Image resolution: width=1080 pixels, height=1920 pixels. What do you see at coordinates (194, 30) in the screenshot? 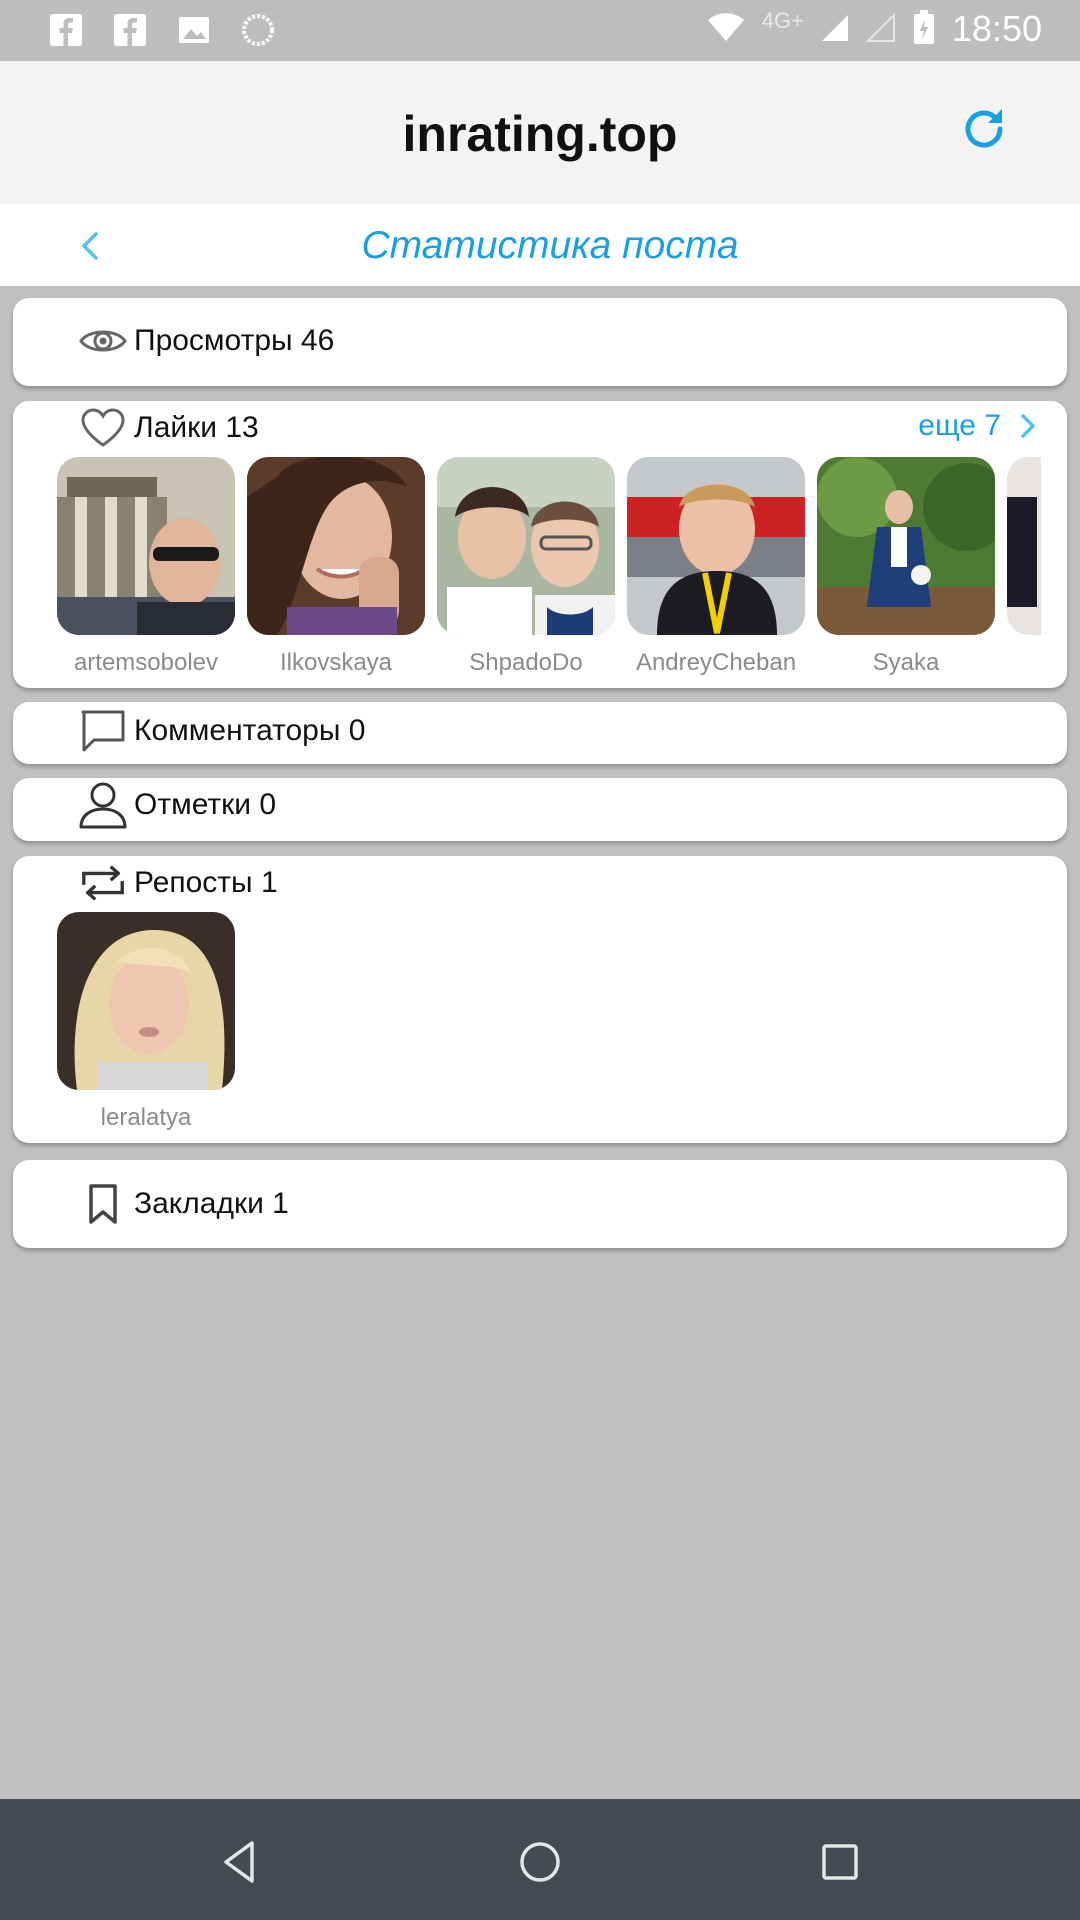
I see `image-icon` at bounding box center [194, 30].